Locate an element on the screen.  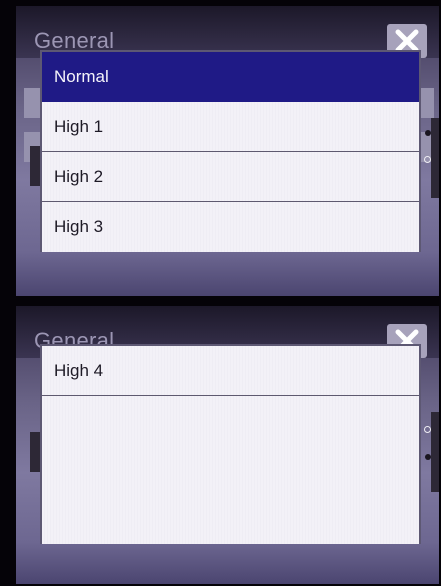
list-item-high-3: High 3 is located at coordinates (230, 227).